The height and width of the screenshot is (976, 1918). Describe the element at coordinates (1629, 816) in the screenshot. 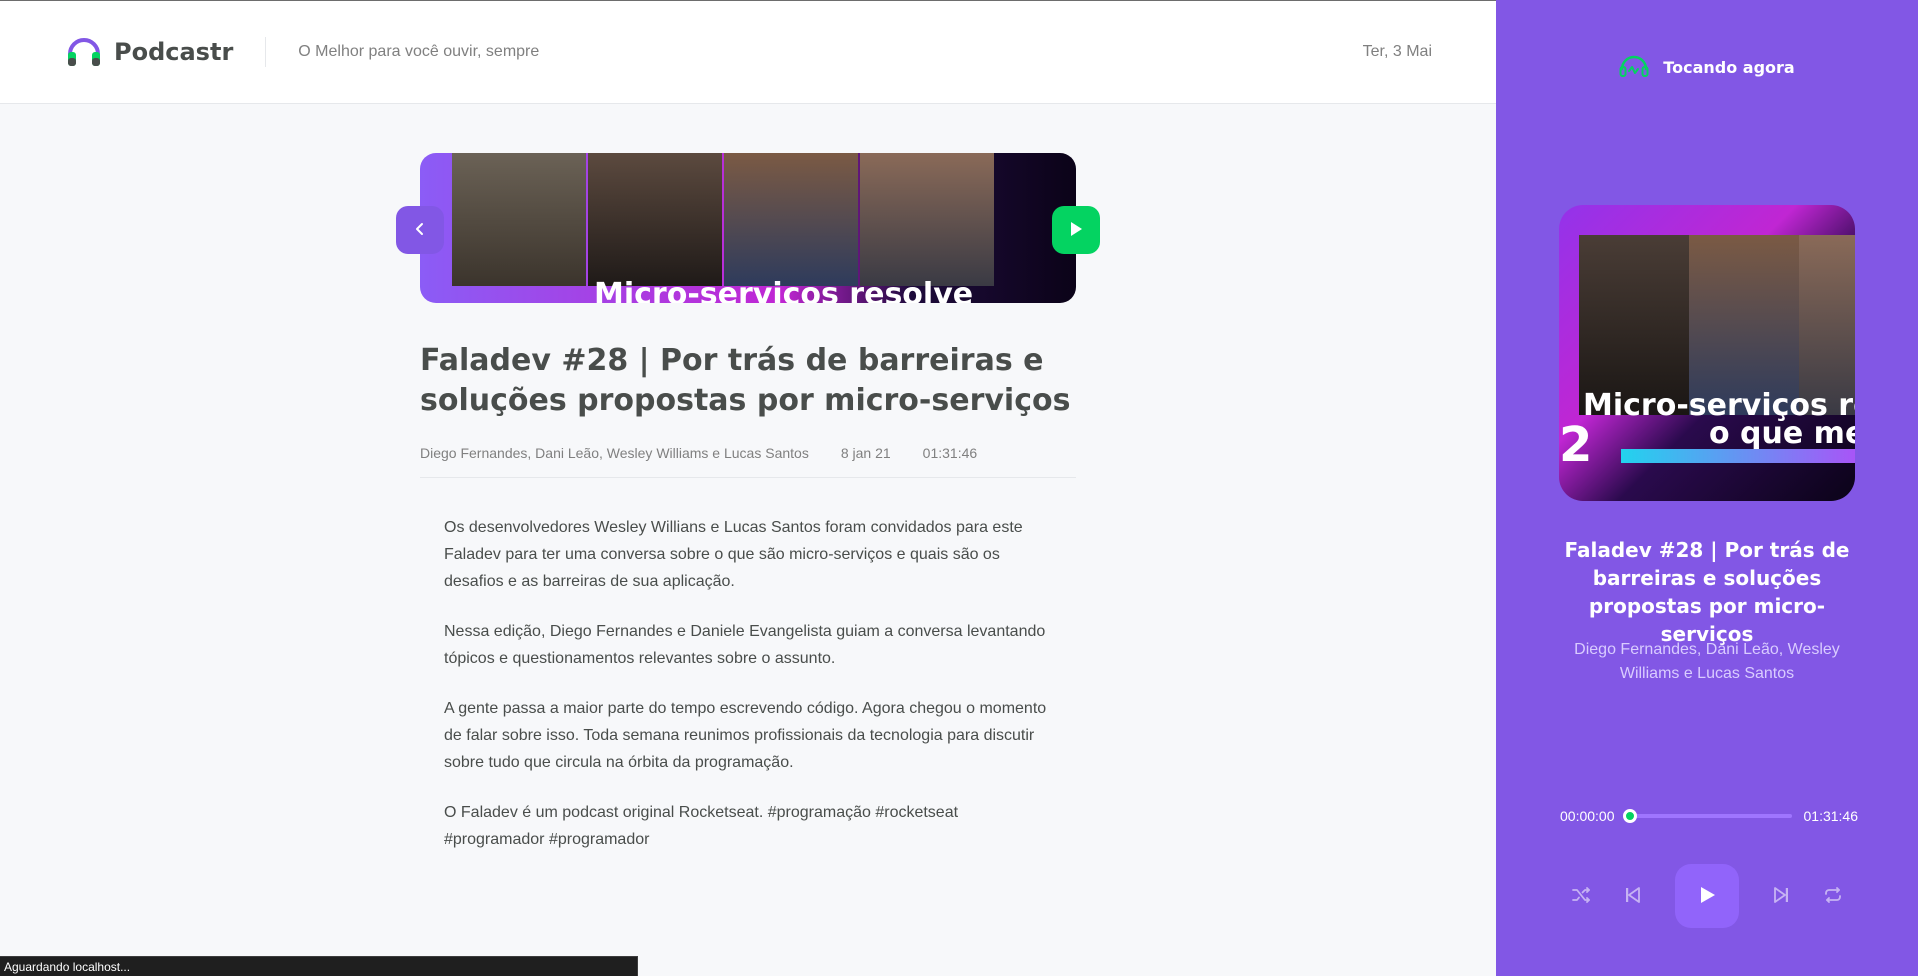

I see `progress-handle` at that location.